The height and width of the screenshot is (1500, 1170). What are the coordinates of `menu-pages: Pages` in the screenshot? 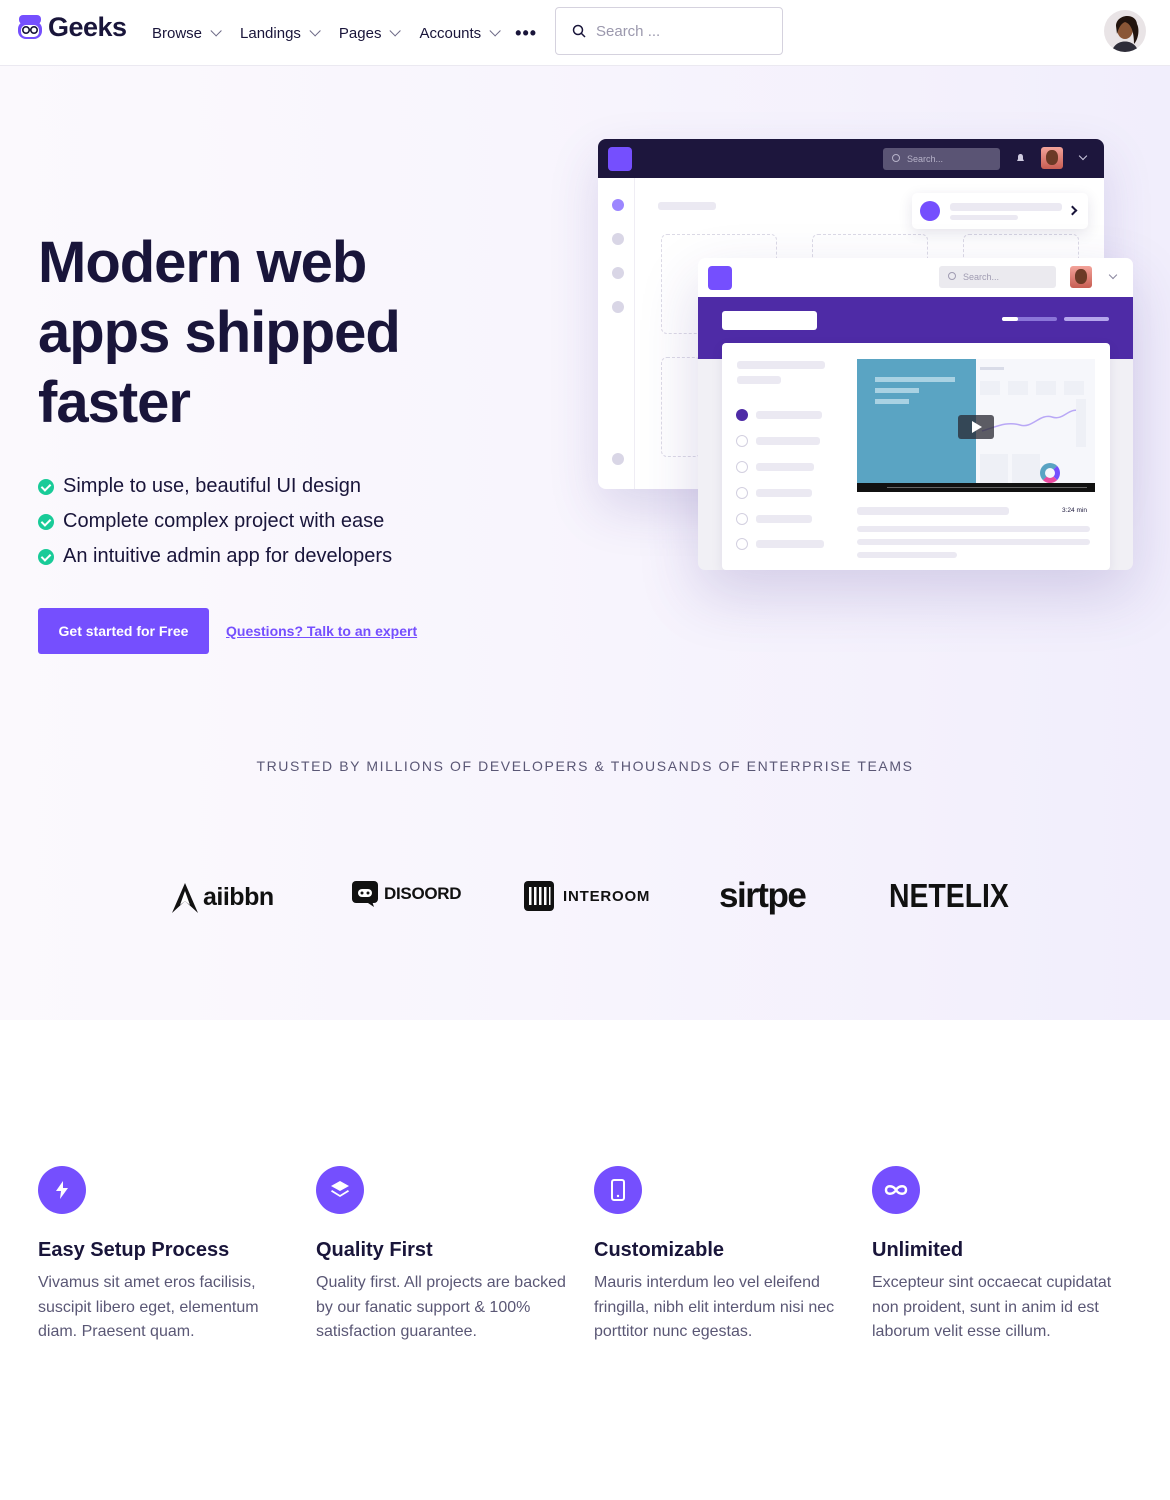 It's located at (370, 33).